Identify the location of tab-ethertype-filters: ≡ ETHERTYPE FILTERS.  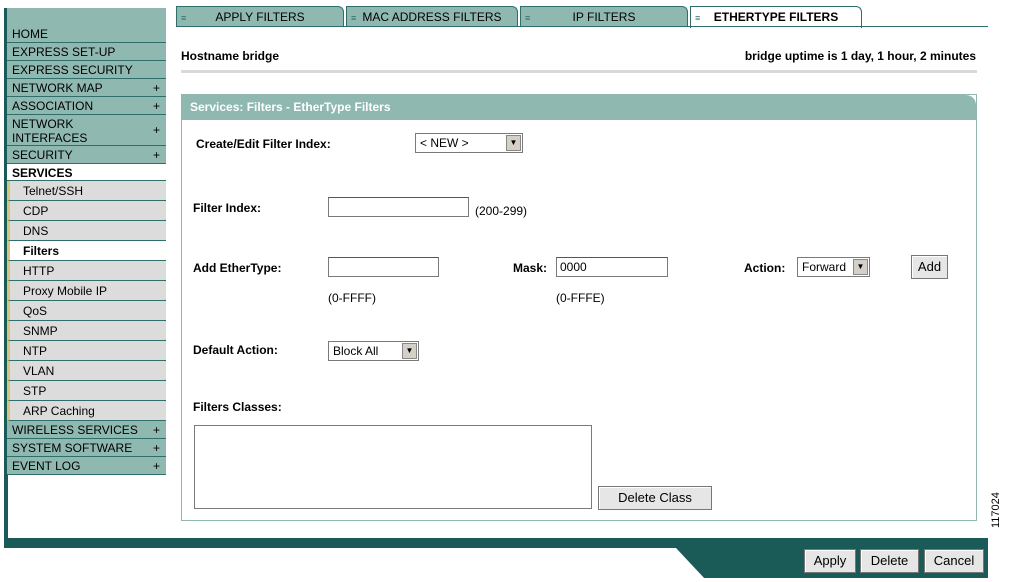
(776, 17).